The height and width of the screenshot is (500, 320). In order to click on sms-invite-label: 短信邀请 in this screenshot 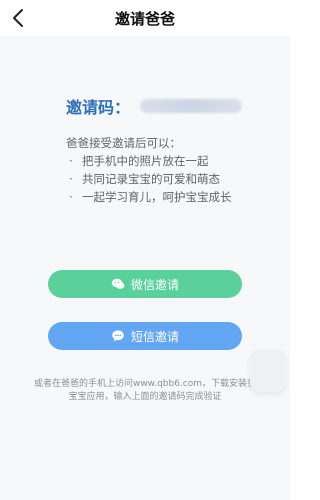, I will do `click(154, 336)`.